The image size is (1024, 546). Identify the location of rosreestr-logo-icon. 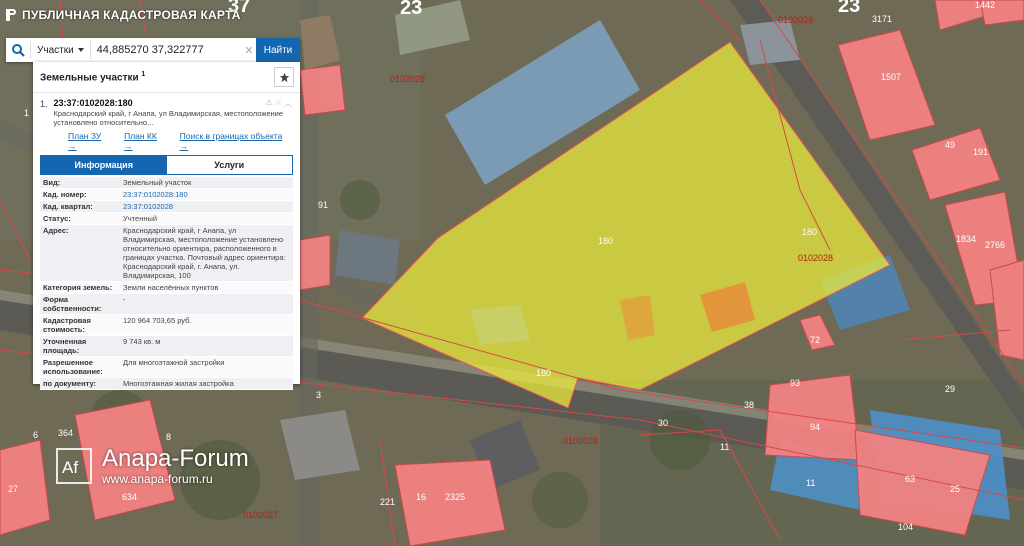
(11, 15).